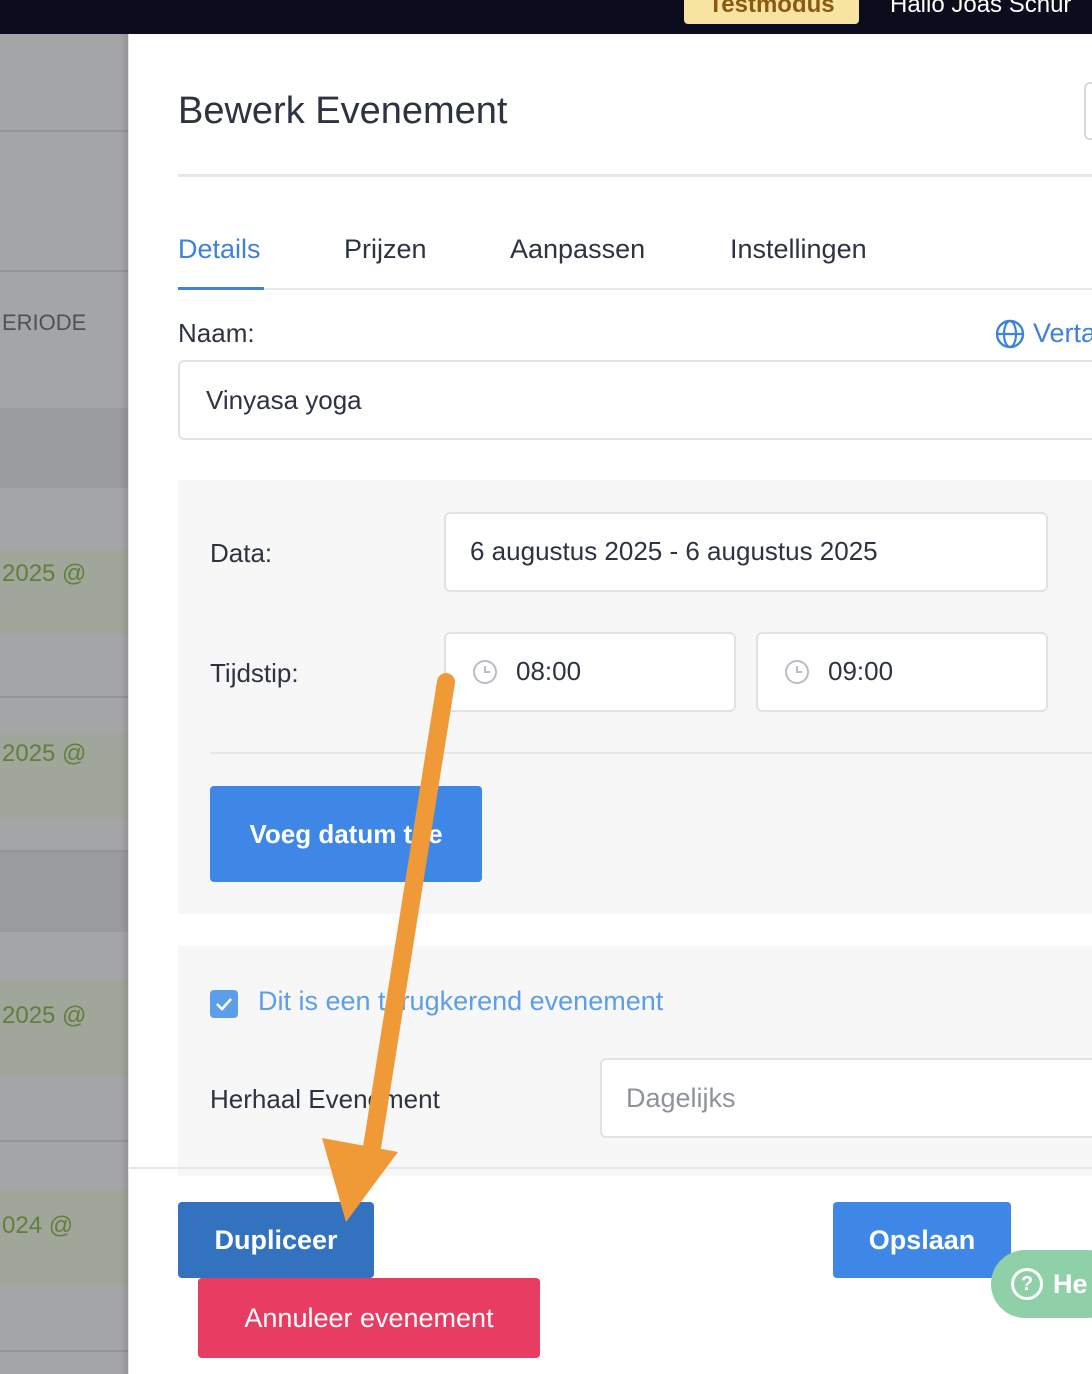  Describe the element at coordinates (254, 673) in the screenshot. I see `time-label: Tijdstip:` at that location.